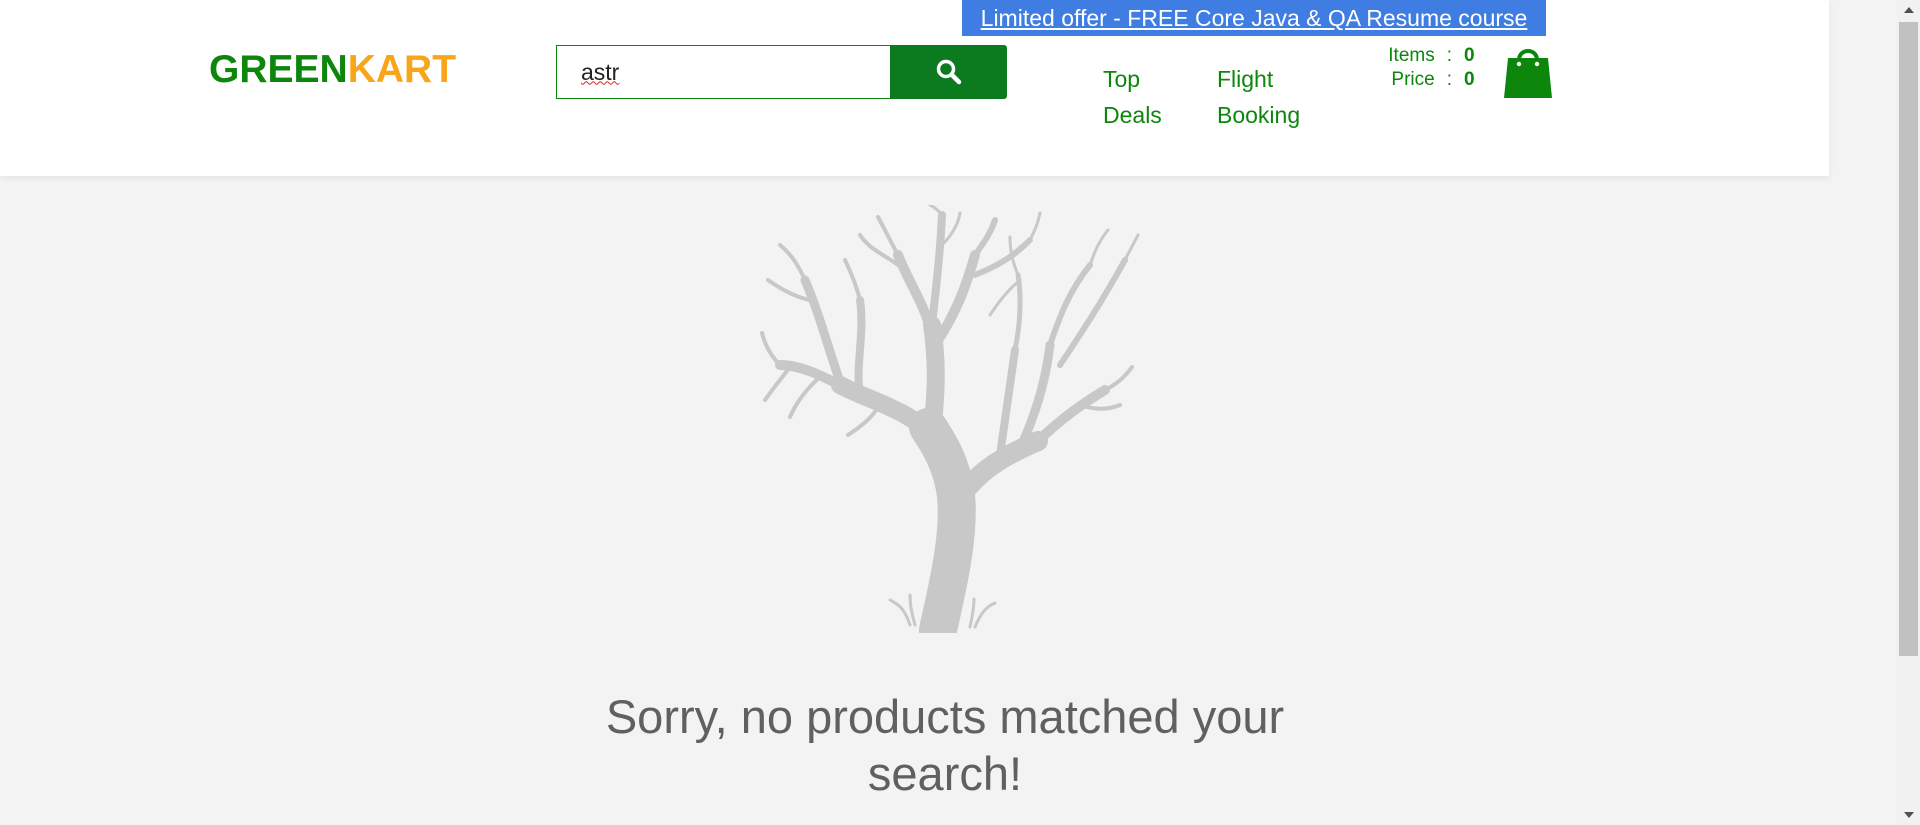 This screenshot has width=1920, height=825. What do you see at coordinates (1259, 115) in the screenshot?
I see `nav-flight-booking-line2: Booking` at bounding box center [1259, 115].